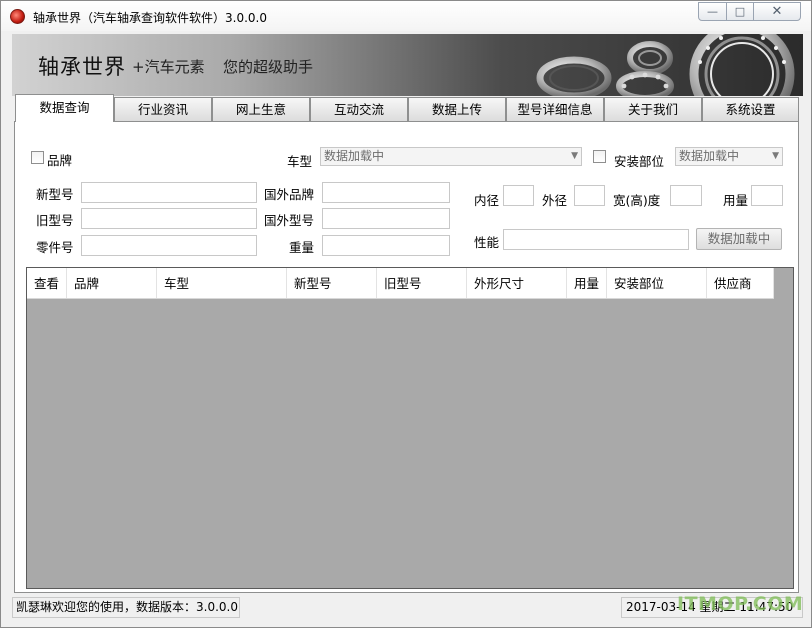 This screenshot has width=812, height=628. Describe the element at coordinates (37, 157) in the screenshot. I see `brand-checkbox` at that location.